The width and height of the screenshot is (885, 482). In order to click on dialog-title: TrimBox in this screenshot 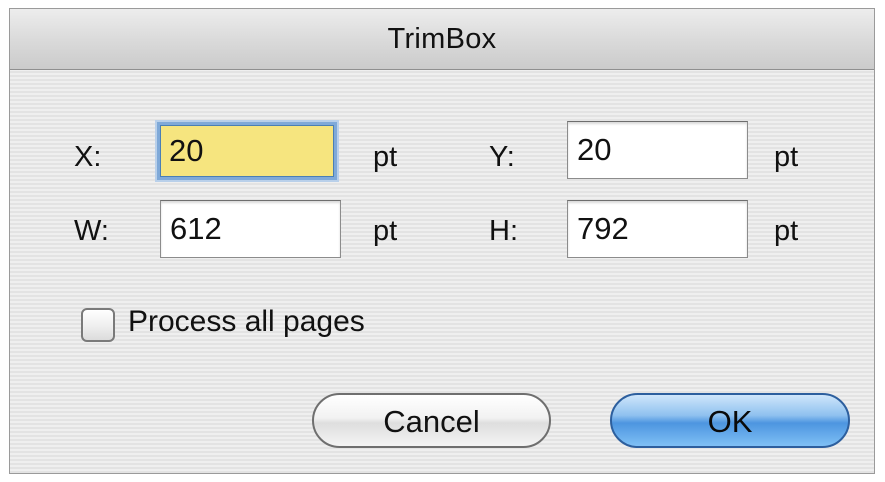, I will do `click(442, 39)`.